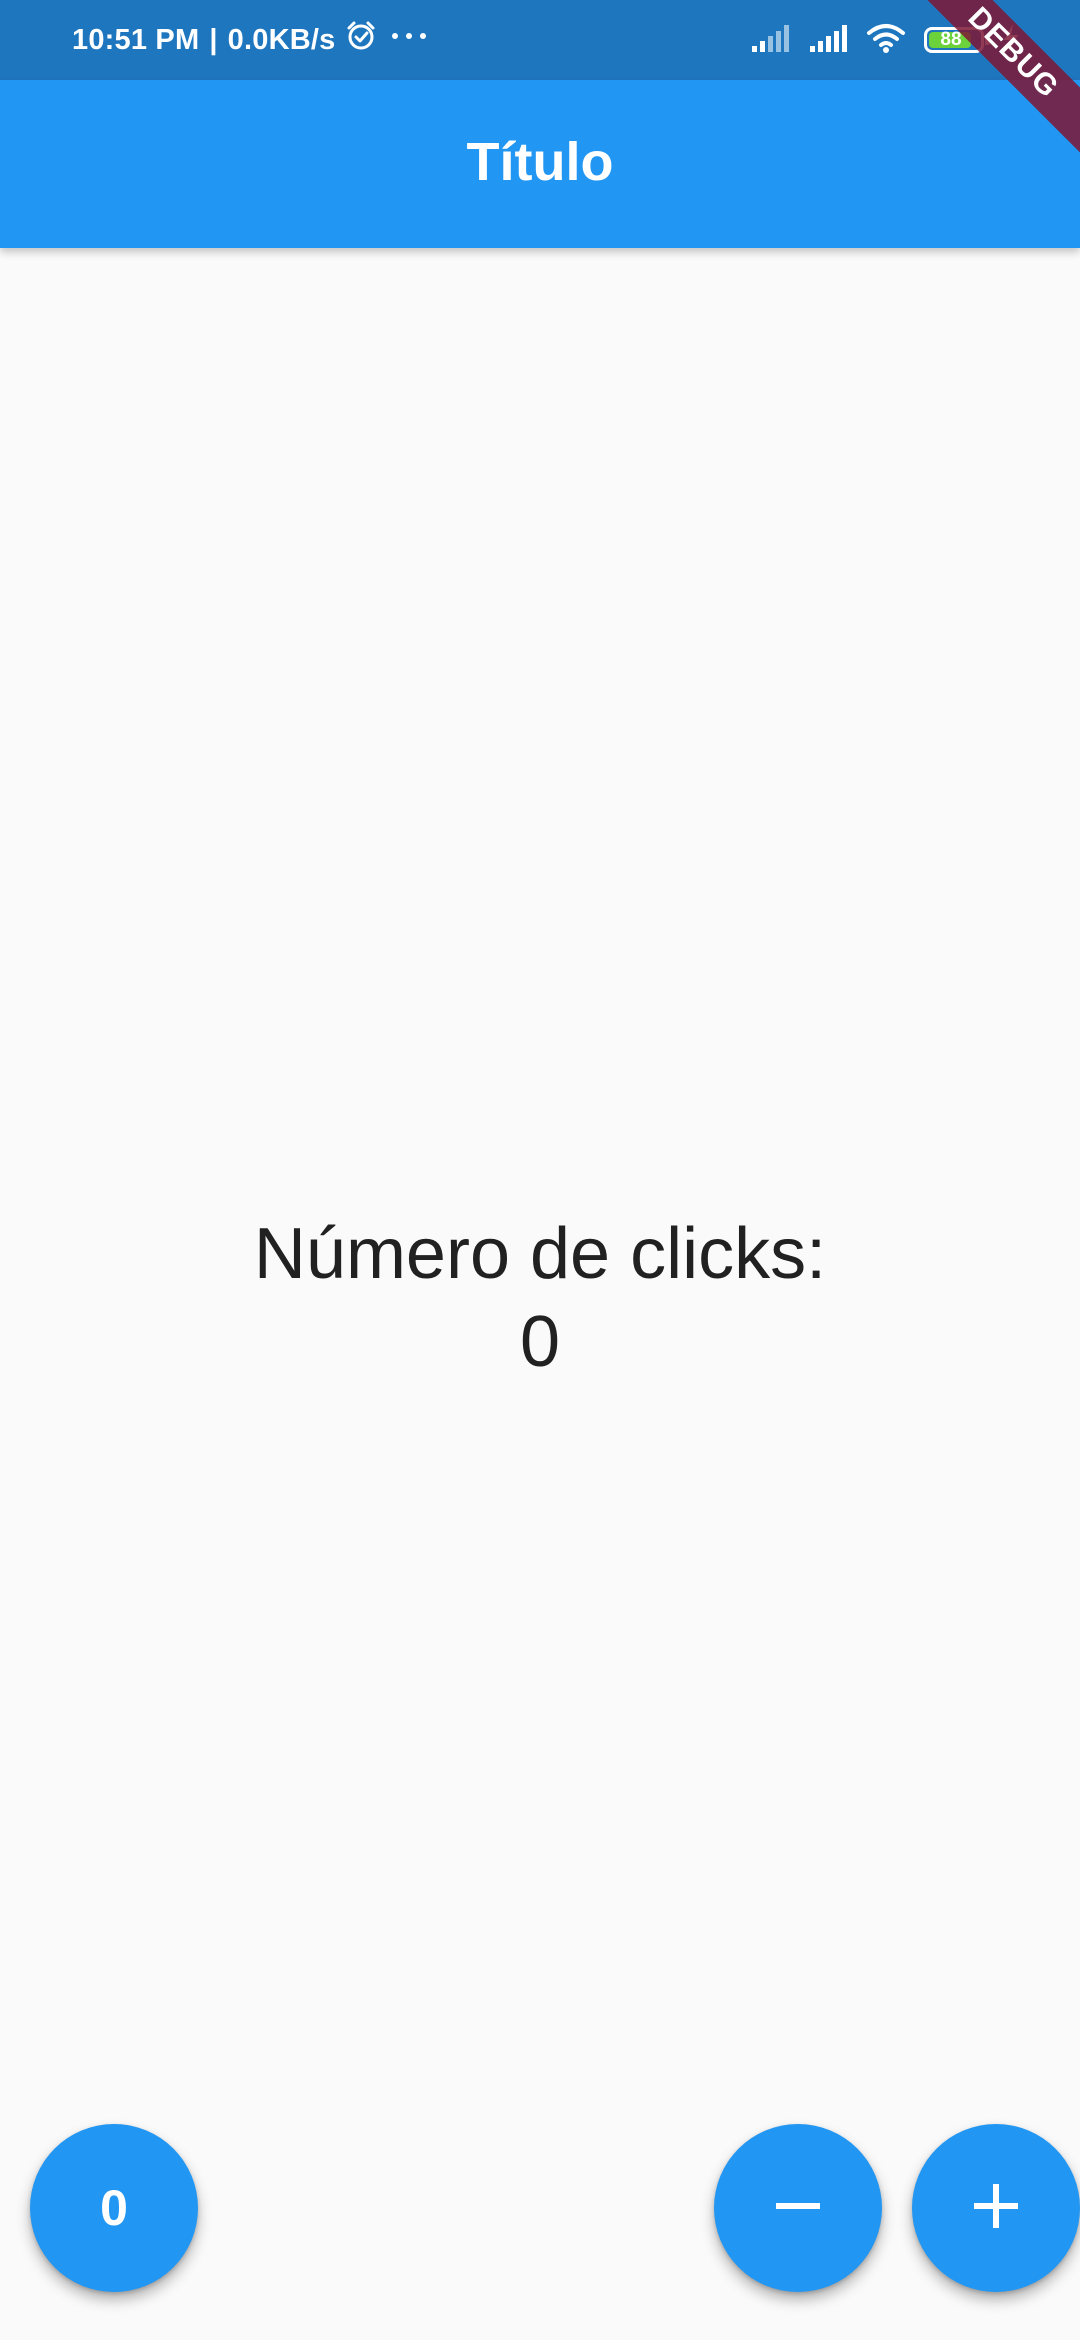 The width and height of the screenshot is (1080, 2340). I want to click on reset-button: 0, so click(114, 2208).